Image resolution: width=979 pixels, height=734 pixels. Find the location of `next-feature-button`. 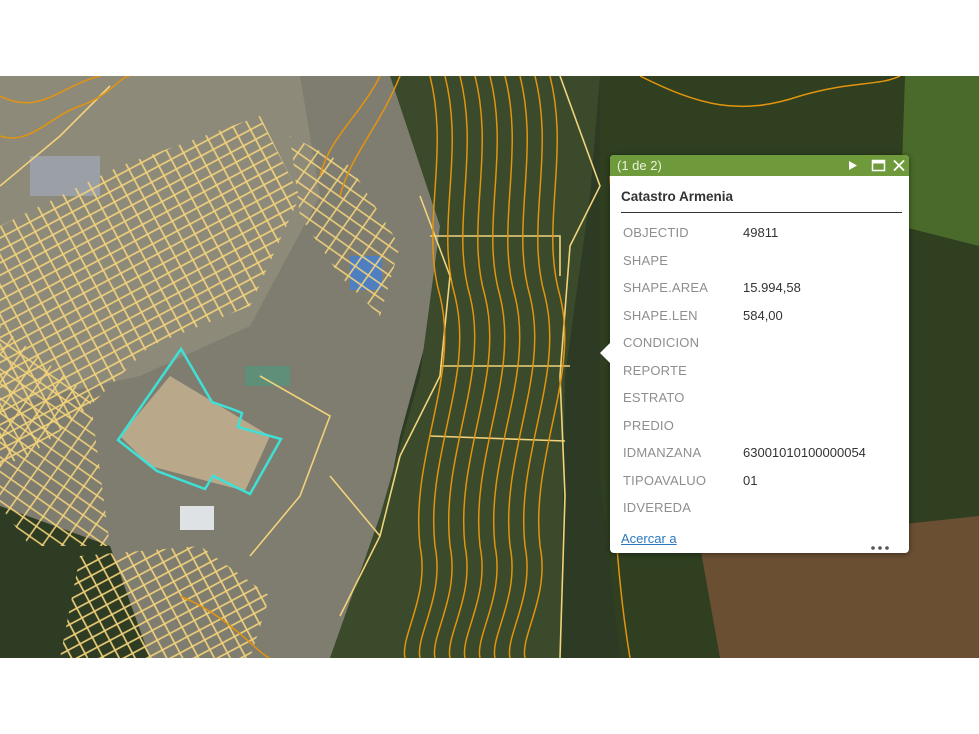

next-feature-button is located at coordinates (853, 165).